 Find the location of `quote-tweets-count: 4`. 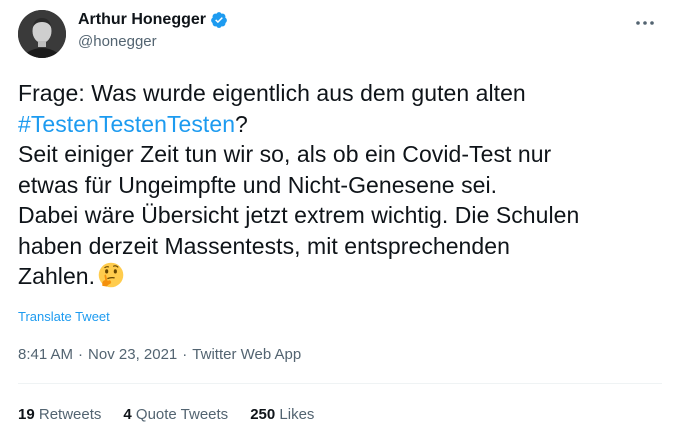

quote-tweets-count: 4 is located at coordinates (127, 414).